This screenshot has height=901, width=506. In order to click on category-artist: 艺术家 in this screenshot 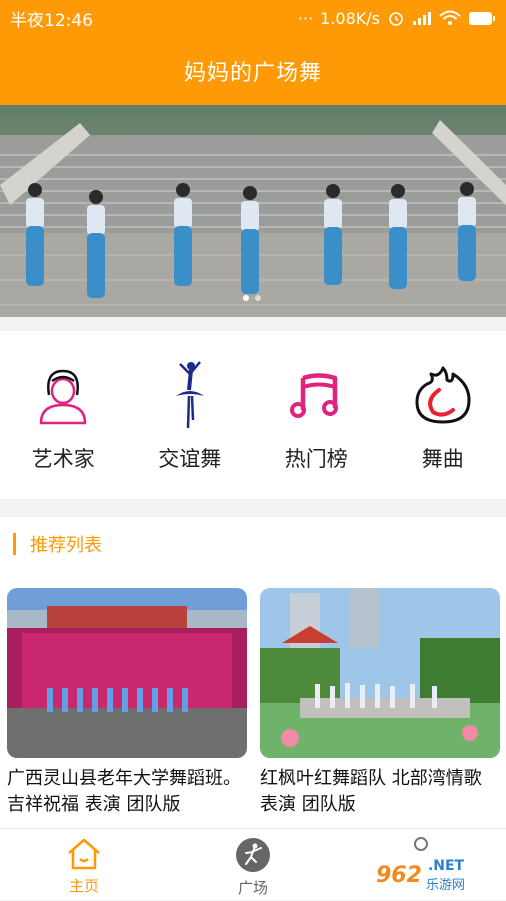, I will do `click(63, 415)`.